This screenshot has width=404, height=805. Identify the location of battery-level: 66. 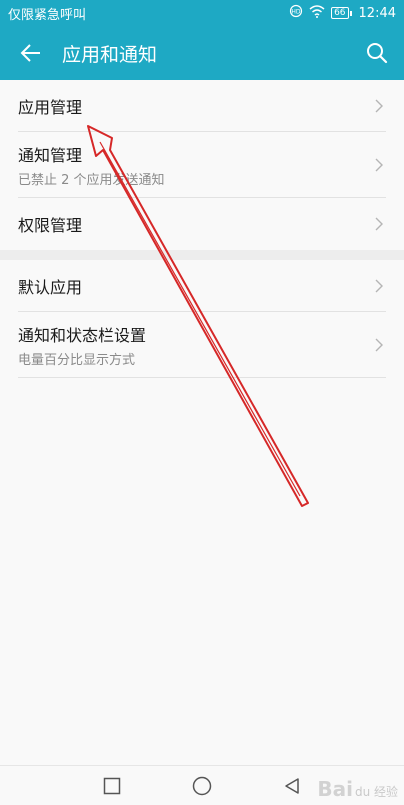
(340, 12).